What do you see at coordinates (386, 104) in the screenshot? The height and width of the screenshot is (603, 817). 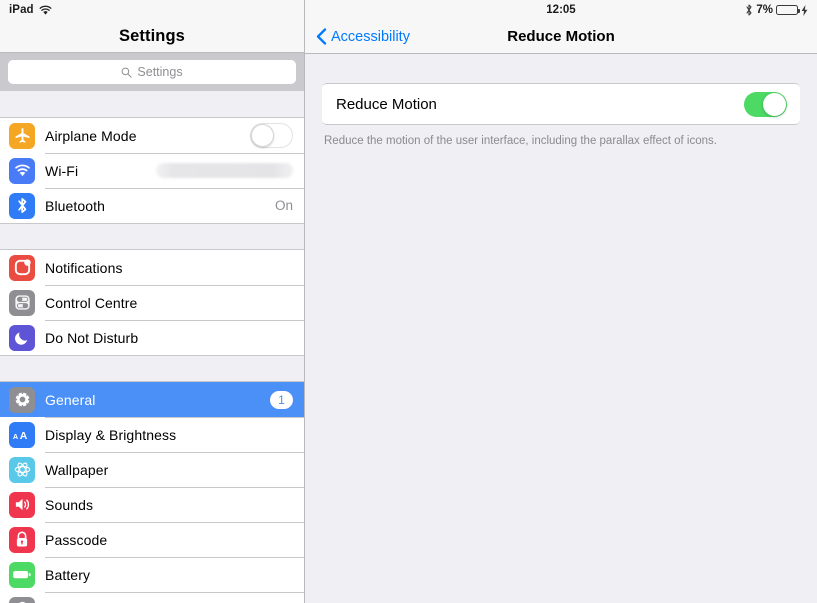 I see `reduce-motion-label: Reduce Motion` at bounding box center [386, 104].